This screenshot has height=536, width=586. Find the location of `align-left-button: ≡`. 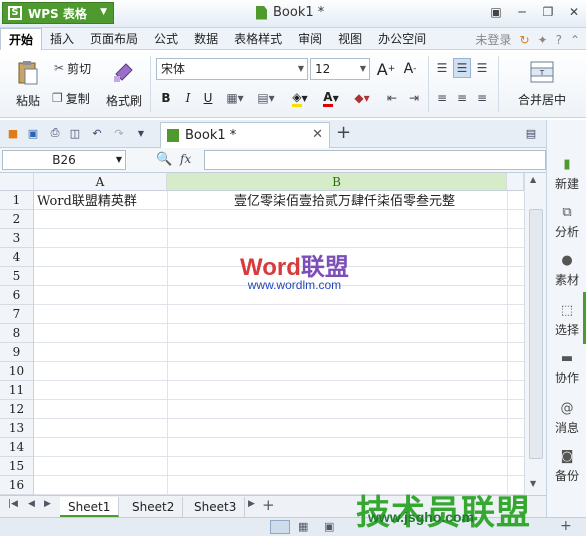

align-left-button: ≡ is located at coordinates (442, 98).